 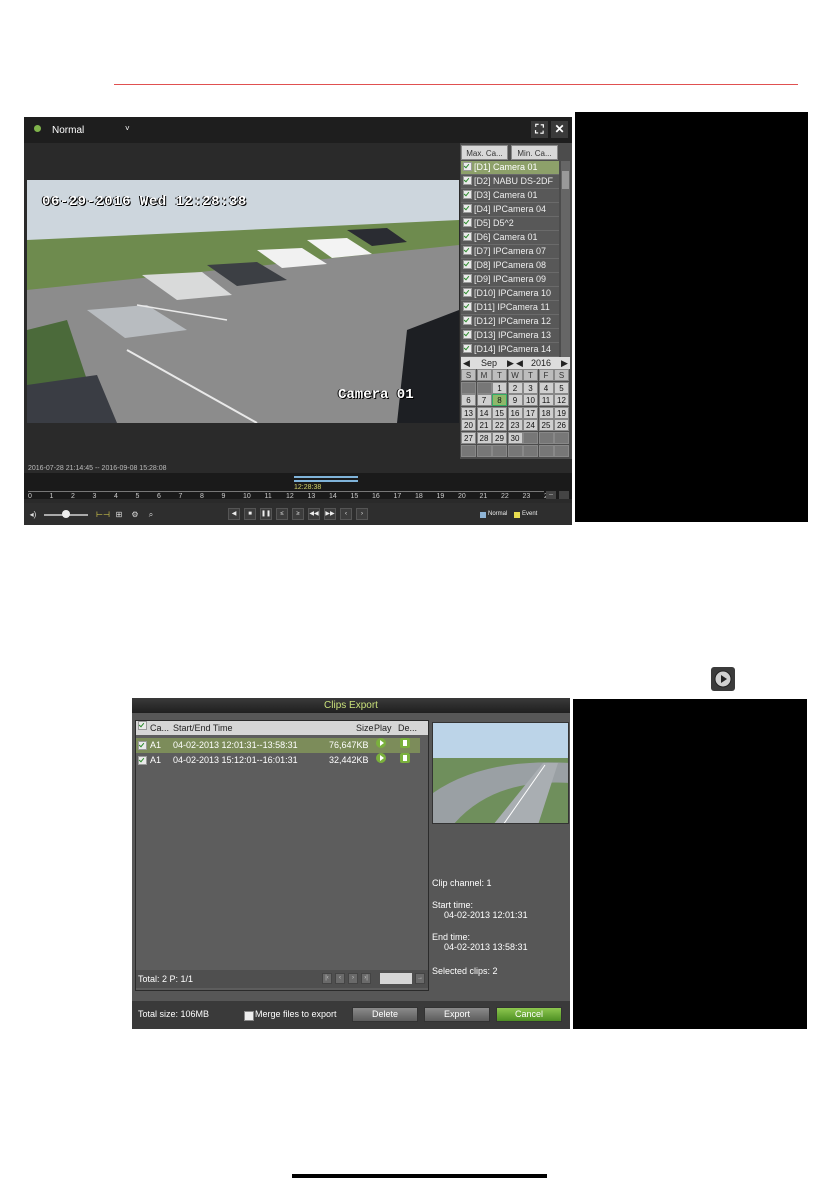 What do you see at coordinates (468, 425) in the screenshot?
I see `calendar-day: 20` at bounding box center [468, 425].